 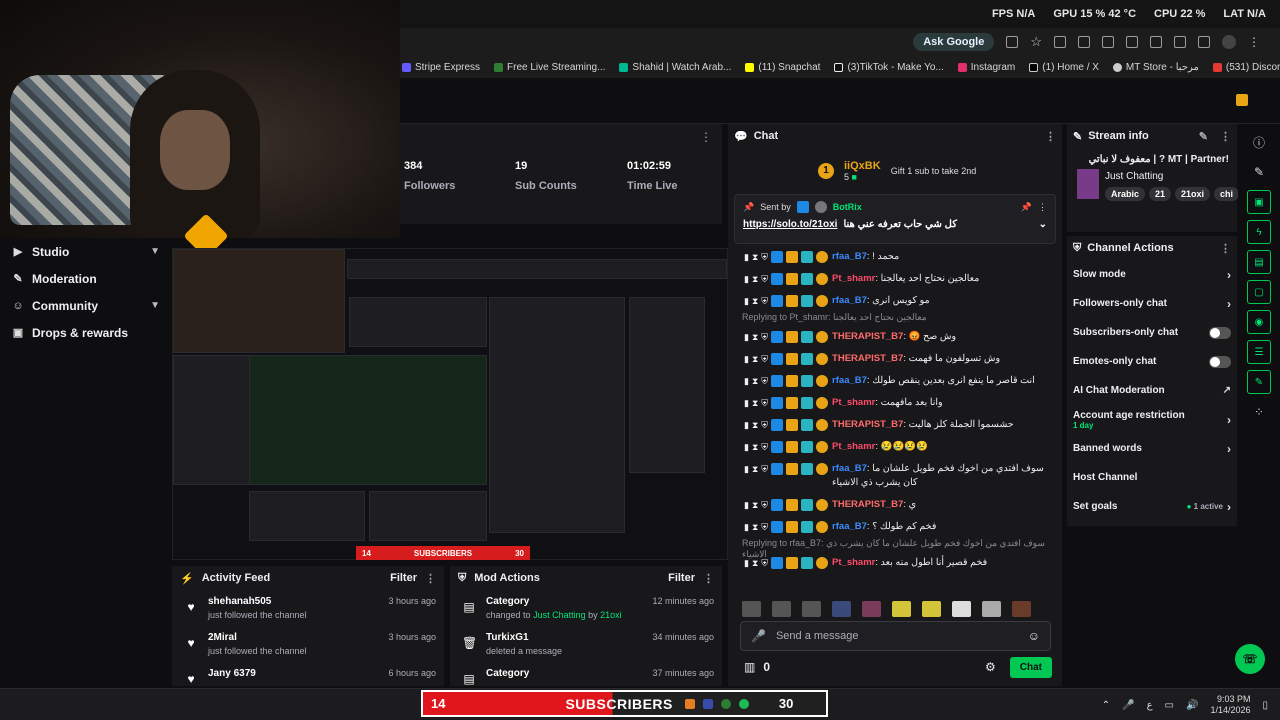 I want to click on emoji-icon: ☺, so click(x=1034, y=636).